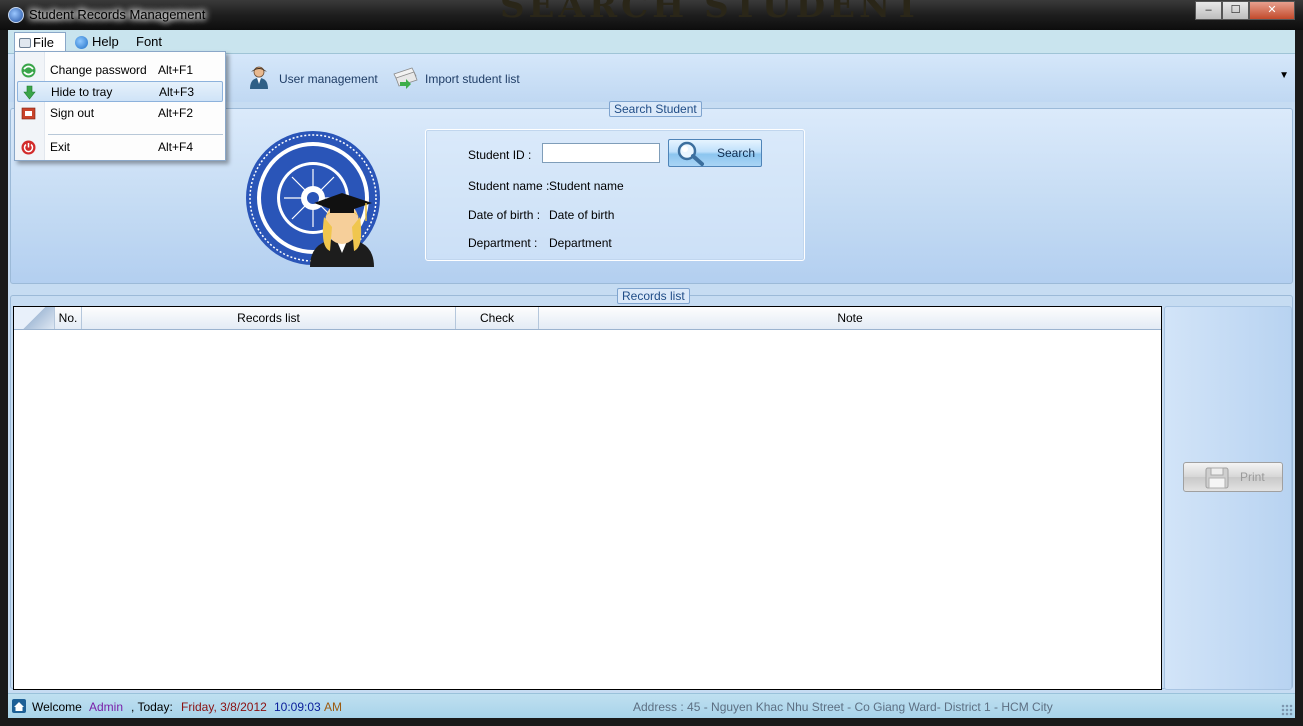 This screenshot has width=1303, height=726. I want to click on column-header-no: No., so click(68, 318).